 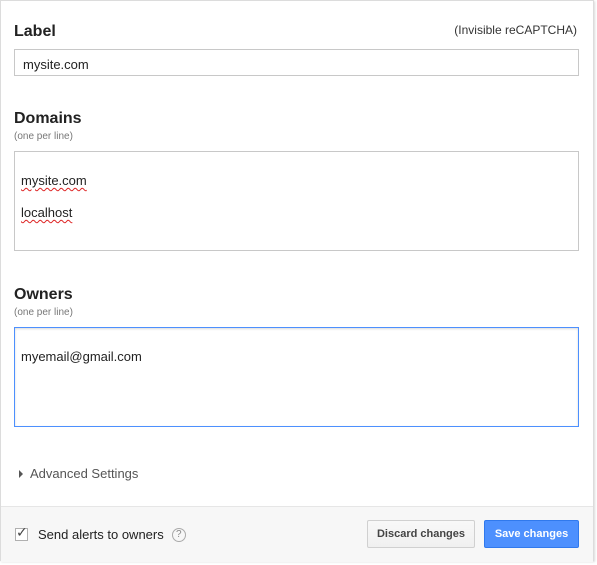 I want to click on save-changes-button: Save changes, so click(x=531, y=534).